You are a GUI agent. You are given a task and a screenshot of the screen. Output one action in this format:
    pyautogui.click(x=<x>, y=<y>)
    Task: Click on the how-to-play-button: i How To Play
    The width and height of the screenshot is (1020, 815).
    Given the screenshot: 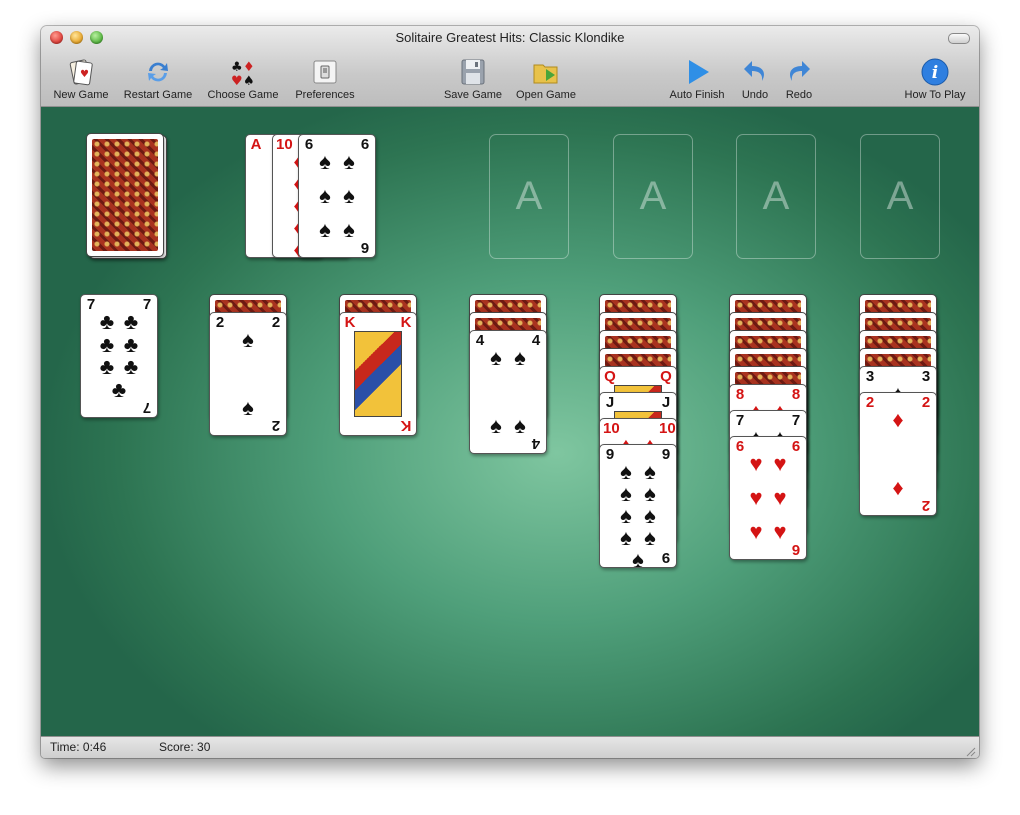 What is the action you would take?
    pyautogui.click(x=935, y=80)
    